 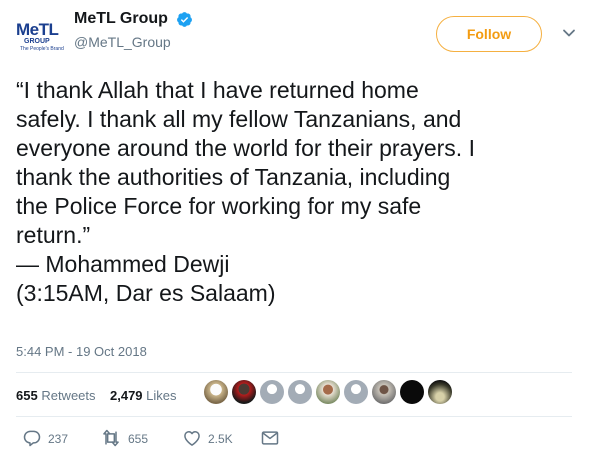 I want to click on retweets-stat: 655 Retweets, so click(x=56, y=395).